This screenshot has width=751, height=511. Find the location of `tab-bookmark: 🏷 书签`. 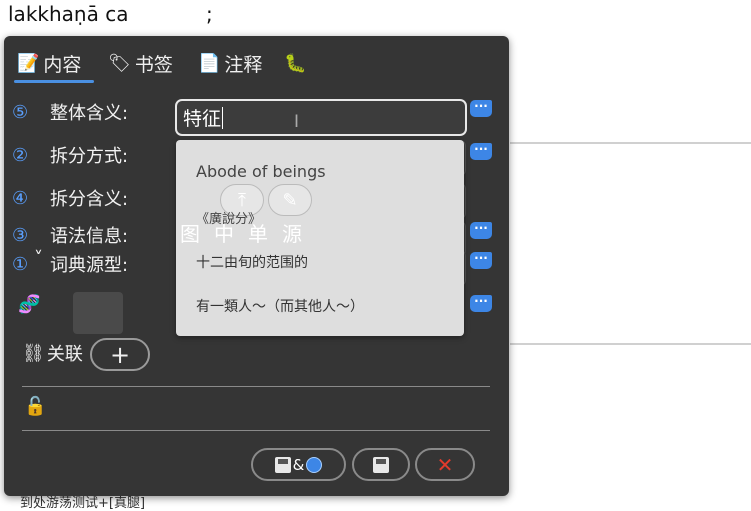

tab-bookmark: 🏷 书签 is located at coordinates (140, 63).